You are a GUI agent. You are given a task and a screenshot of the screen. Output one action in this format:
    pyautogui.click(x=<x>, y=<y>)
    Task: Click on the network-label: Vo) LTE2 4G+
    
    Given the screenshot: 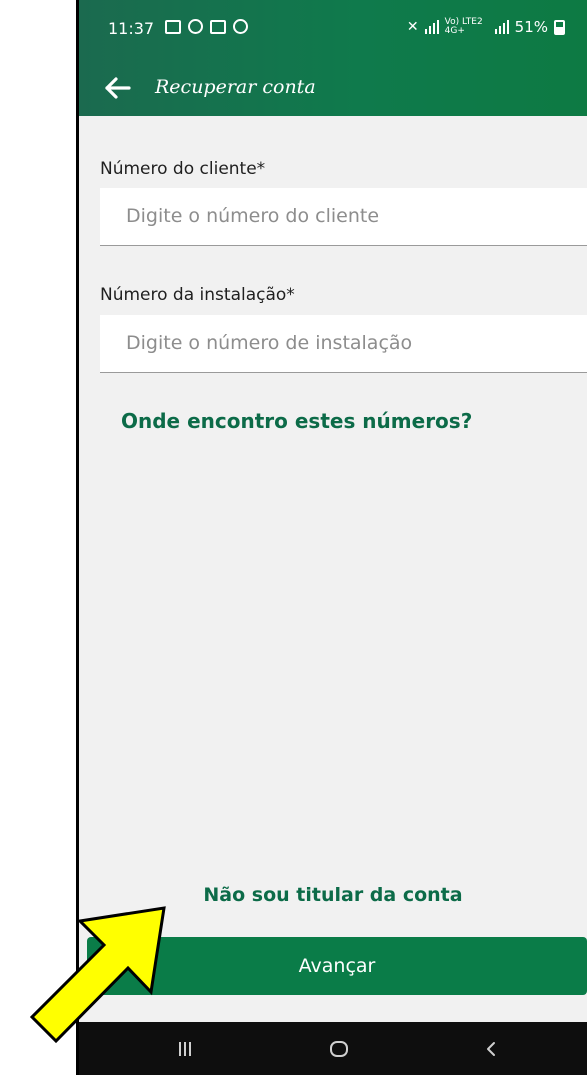 What is the action you would take?
    pyautogui.click(x=463, y=26)
    